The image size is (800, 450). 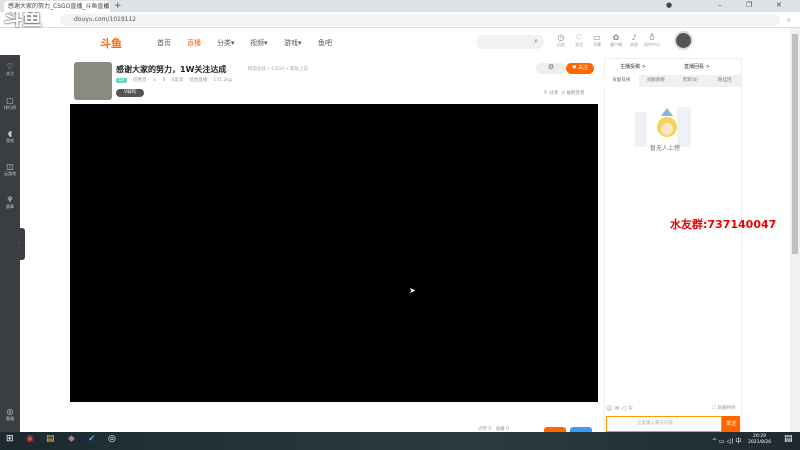 I want to click on game-icon: ◖, so click(x=10, y=133).